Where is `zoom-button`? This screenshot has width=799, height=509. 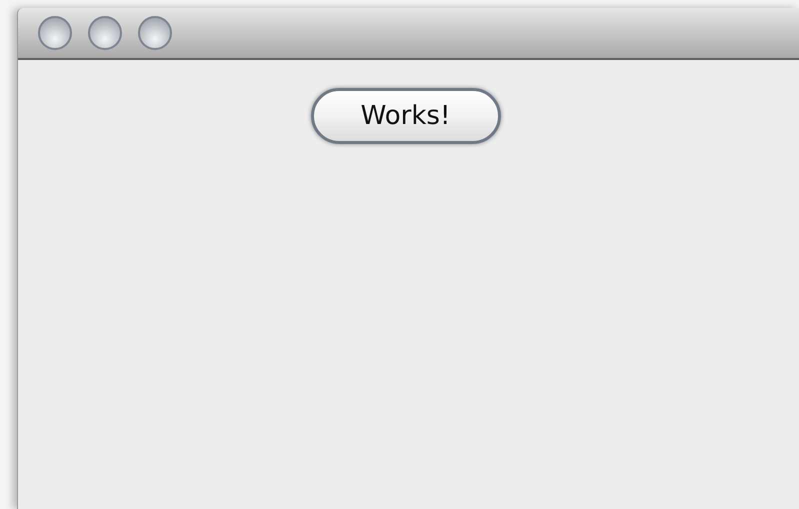
zoom-button is located at coordinates (155, 33).